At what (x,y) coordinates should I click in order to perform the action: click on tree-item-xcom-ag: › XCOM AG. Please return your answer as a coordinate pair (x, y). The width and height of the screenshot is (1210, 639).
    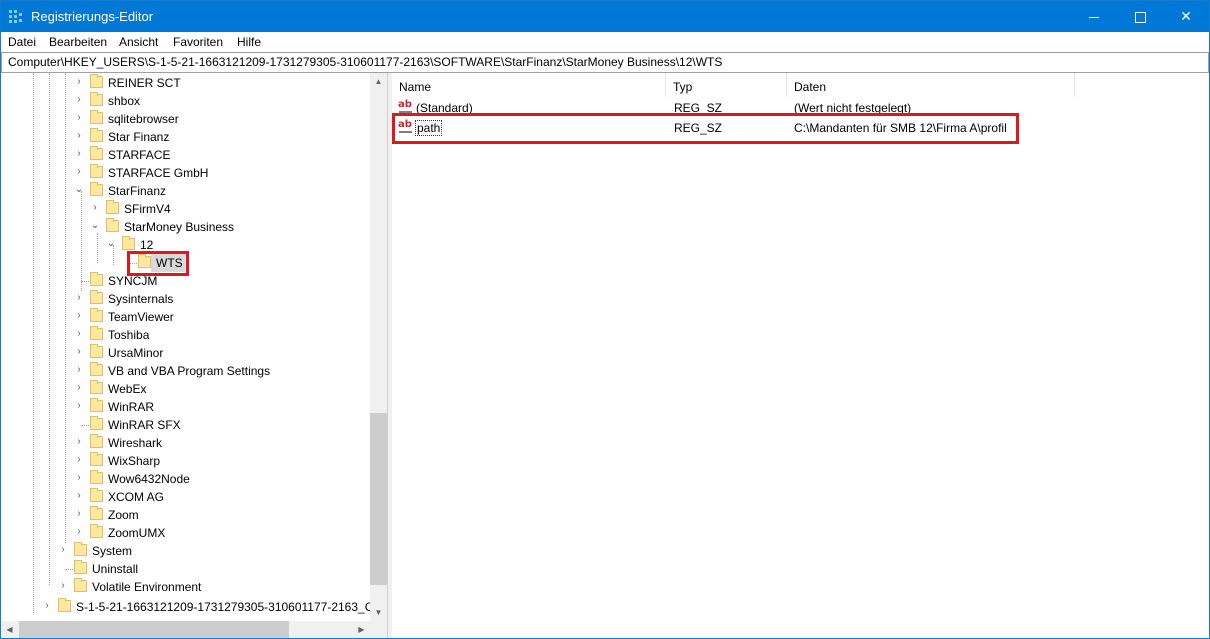
    Looking at the image, I should click on (185, 497).